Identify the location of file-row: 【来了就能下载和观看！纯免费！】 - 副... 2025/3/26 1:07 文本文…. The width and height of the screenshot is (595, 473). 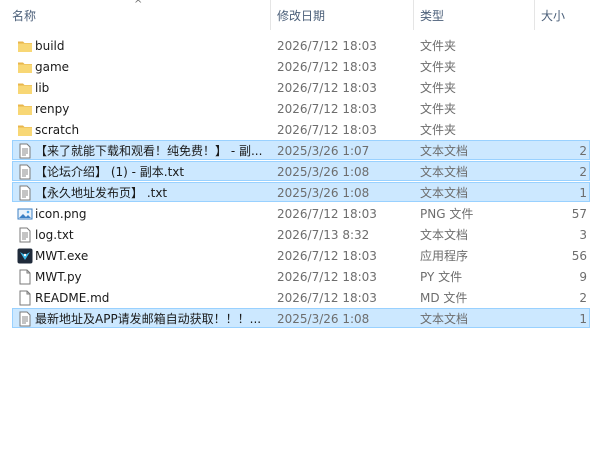
(301, 150).